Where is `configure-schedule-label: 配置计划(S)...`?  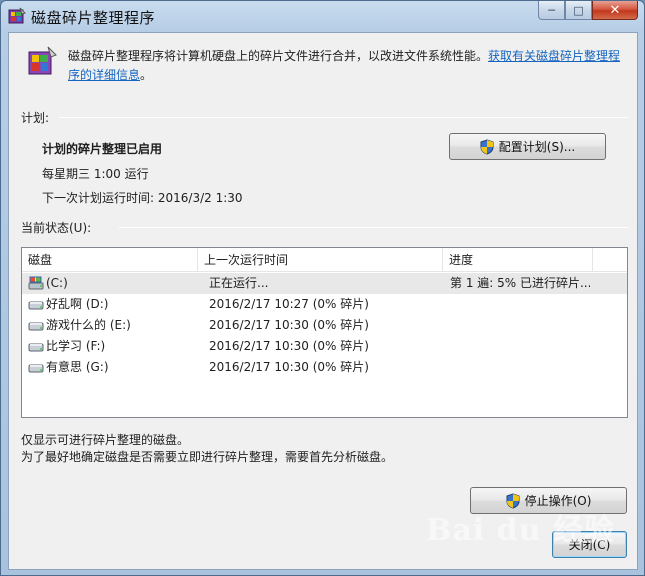
configure-schedule-label: 配置计划(S)... is located at coordinates (537, 147).